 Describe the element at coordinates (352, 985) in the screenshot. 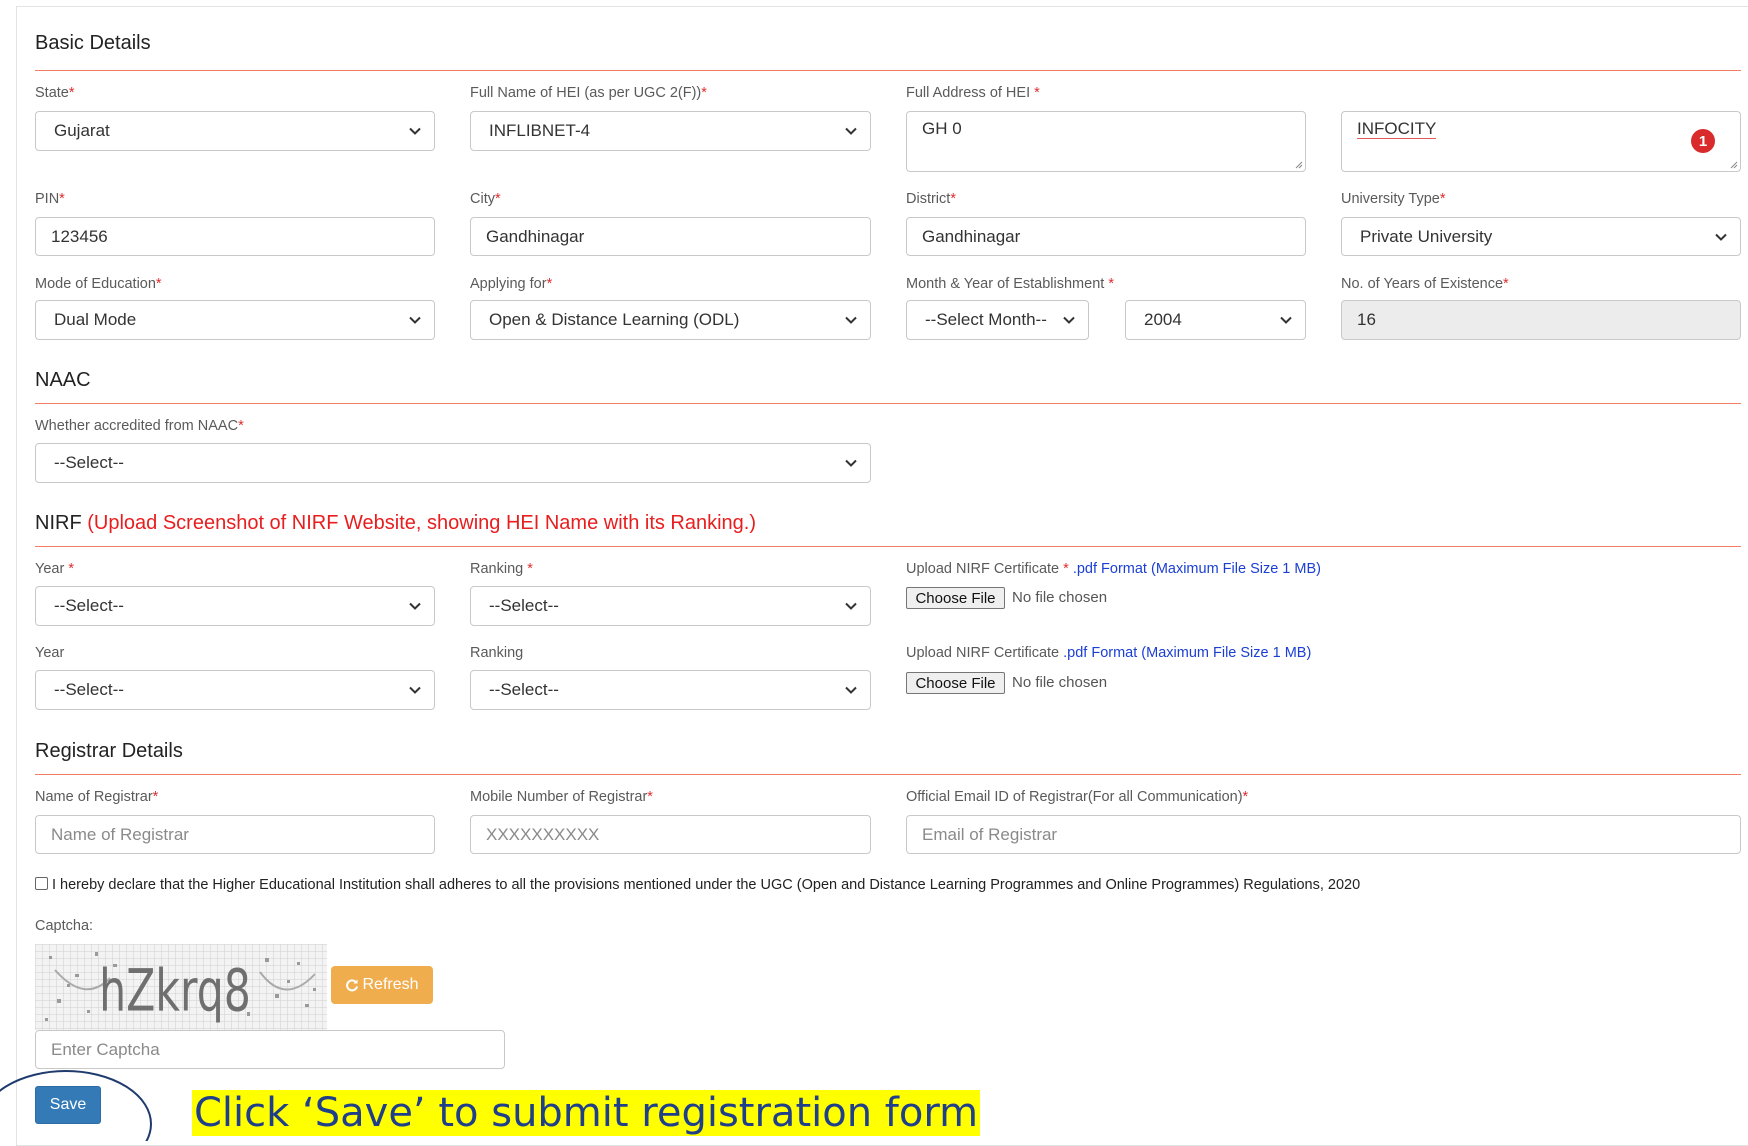

I see `refresh-icon` at that location.